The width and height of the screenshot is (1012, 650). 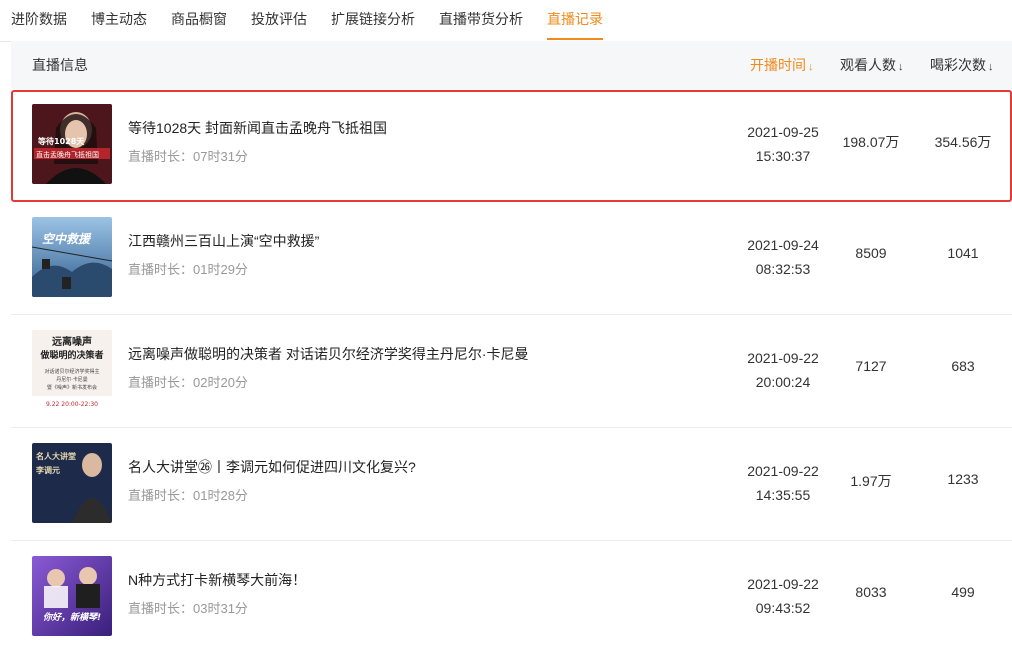 What do you see at coordinates (72, 617) in the screenshot?
I see `thumb-caption: 你好，新横琴!` at bounding box center [72, 617].